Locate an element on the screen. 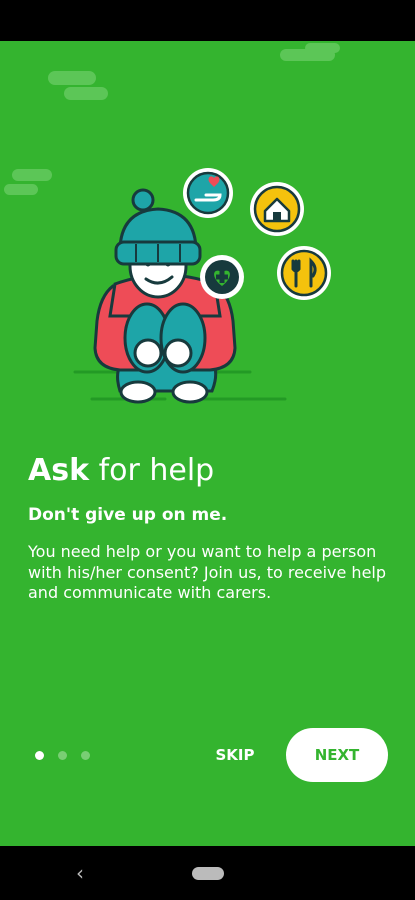 The height and width of the screenshot is (900, 415). next-button: NEXT is located at coordinates (337, 755).